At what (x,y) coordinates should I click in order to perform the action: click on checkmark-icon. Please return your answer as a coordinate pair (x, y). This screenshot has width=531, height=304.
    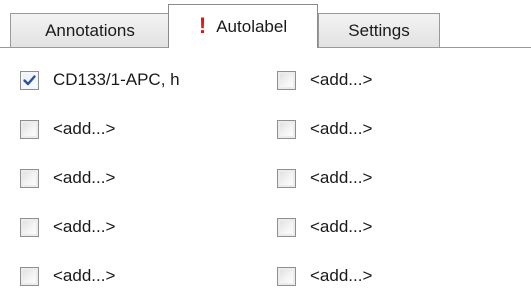
    Looking at the image, I should click on (29, 79).